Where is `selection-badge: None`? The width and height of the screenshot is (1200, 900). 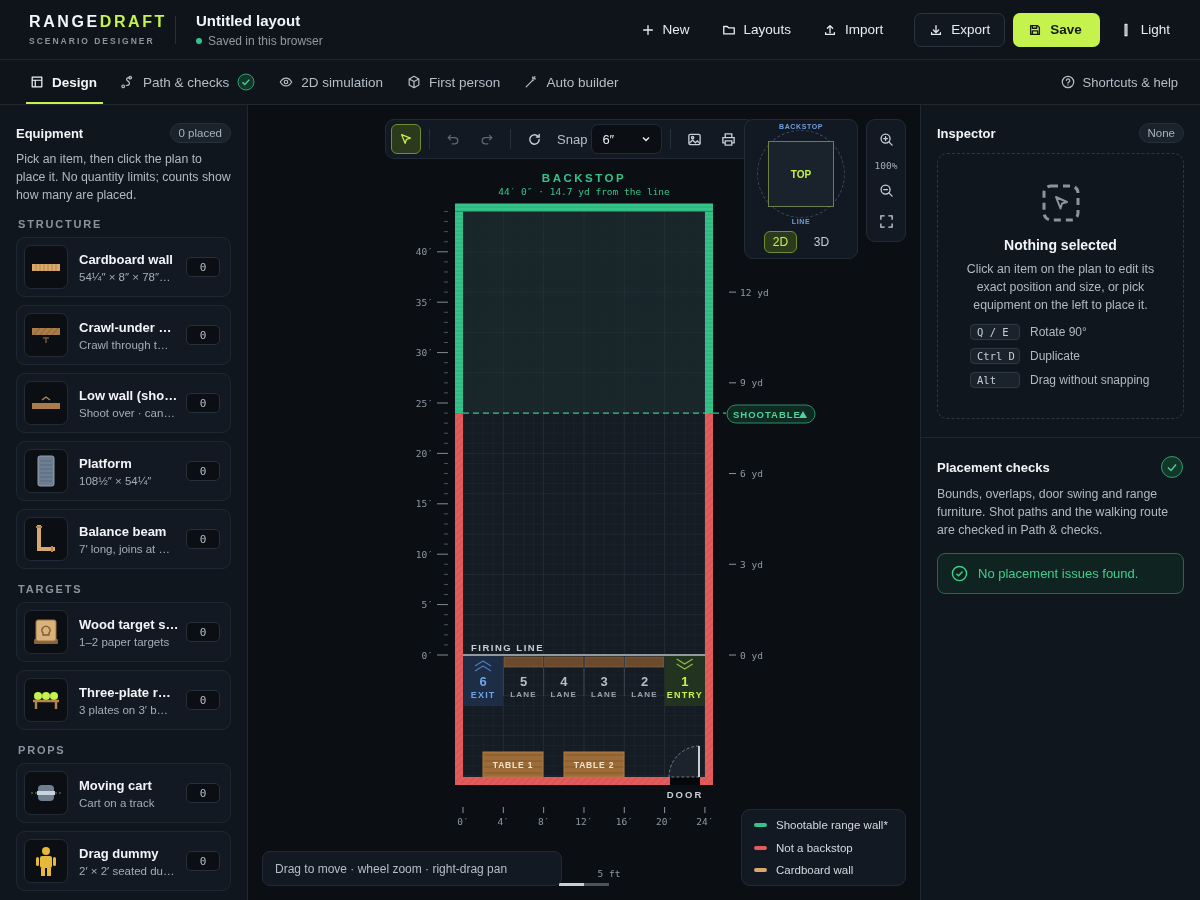 selection-badge: None is located at coordinates (1161, 133).